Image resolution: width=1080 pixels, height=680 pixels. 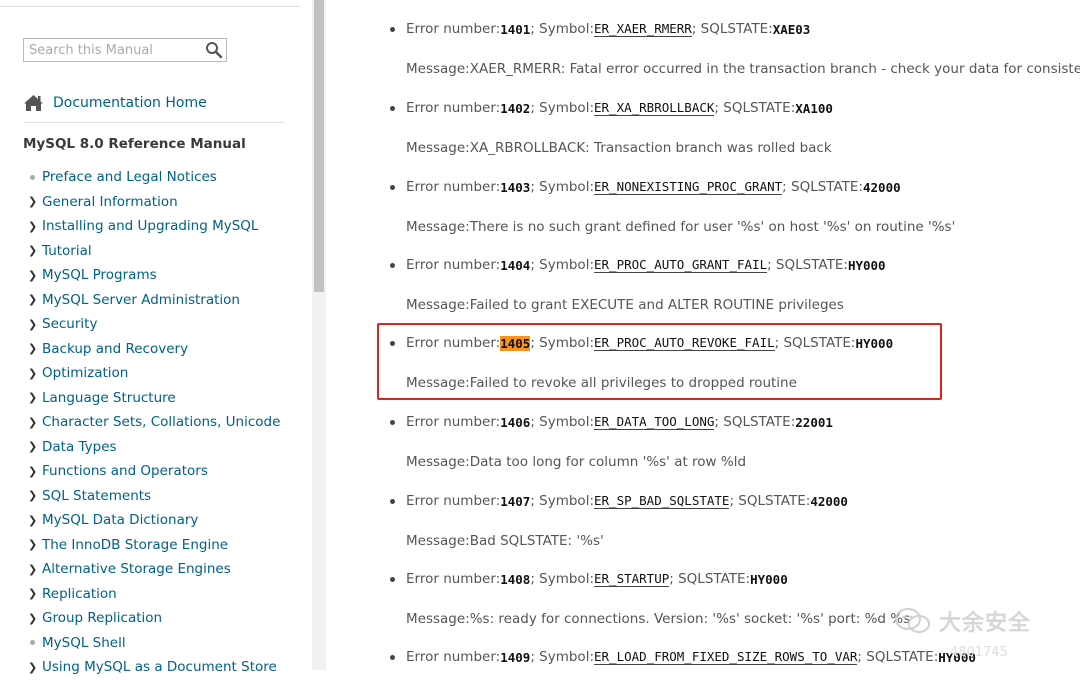 What do you see at coordinates (154, 569) in the screenshot?
I see `toc-item: ❯ Alternative Storage Engines` at bounding box center [154, 569].